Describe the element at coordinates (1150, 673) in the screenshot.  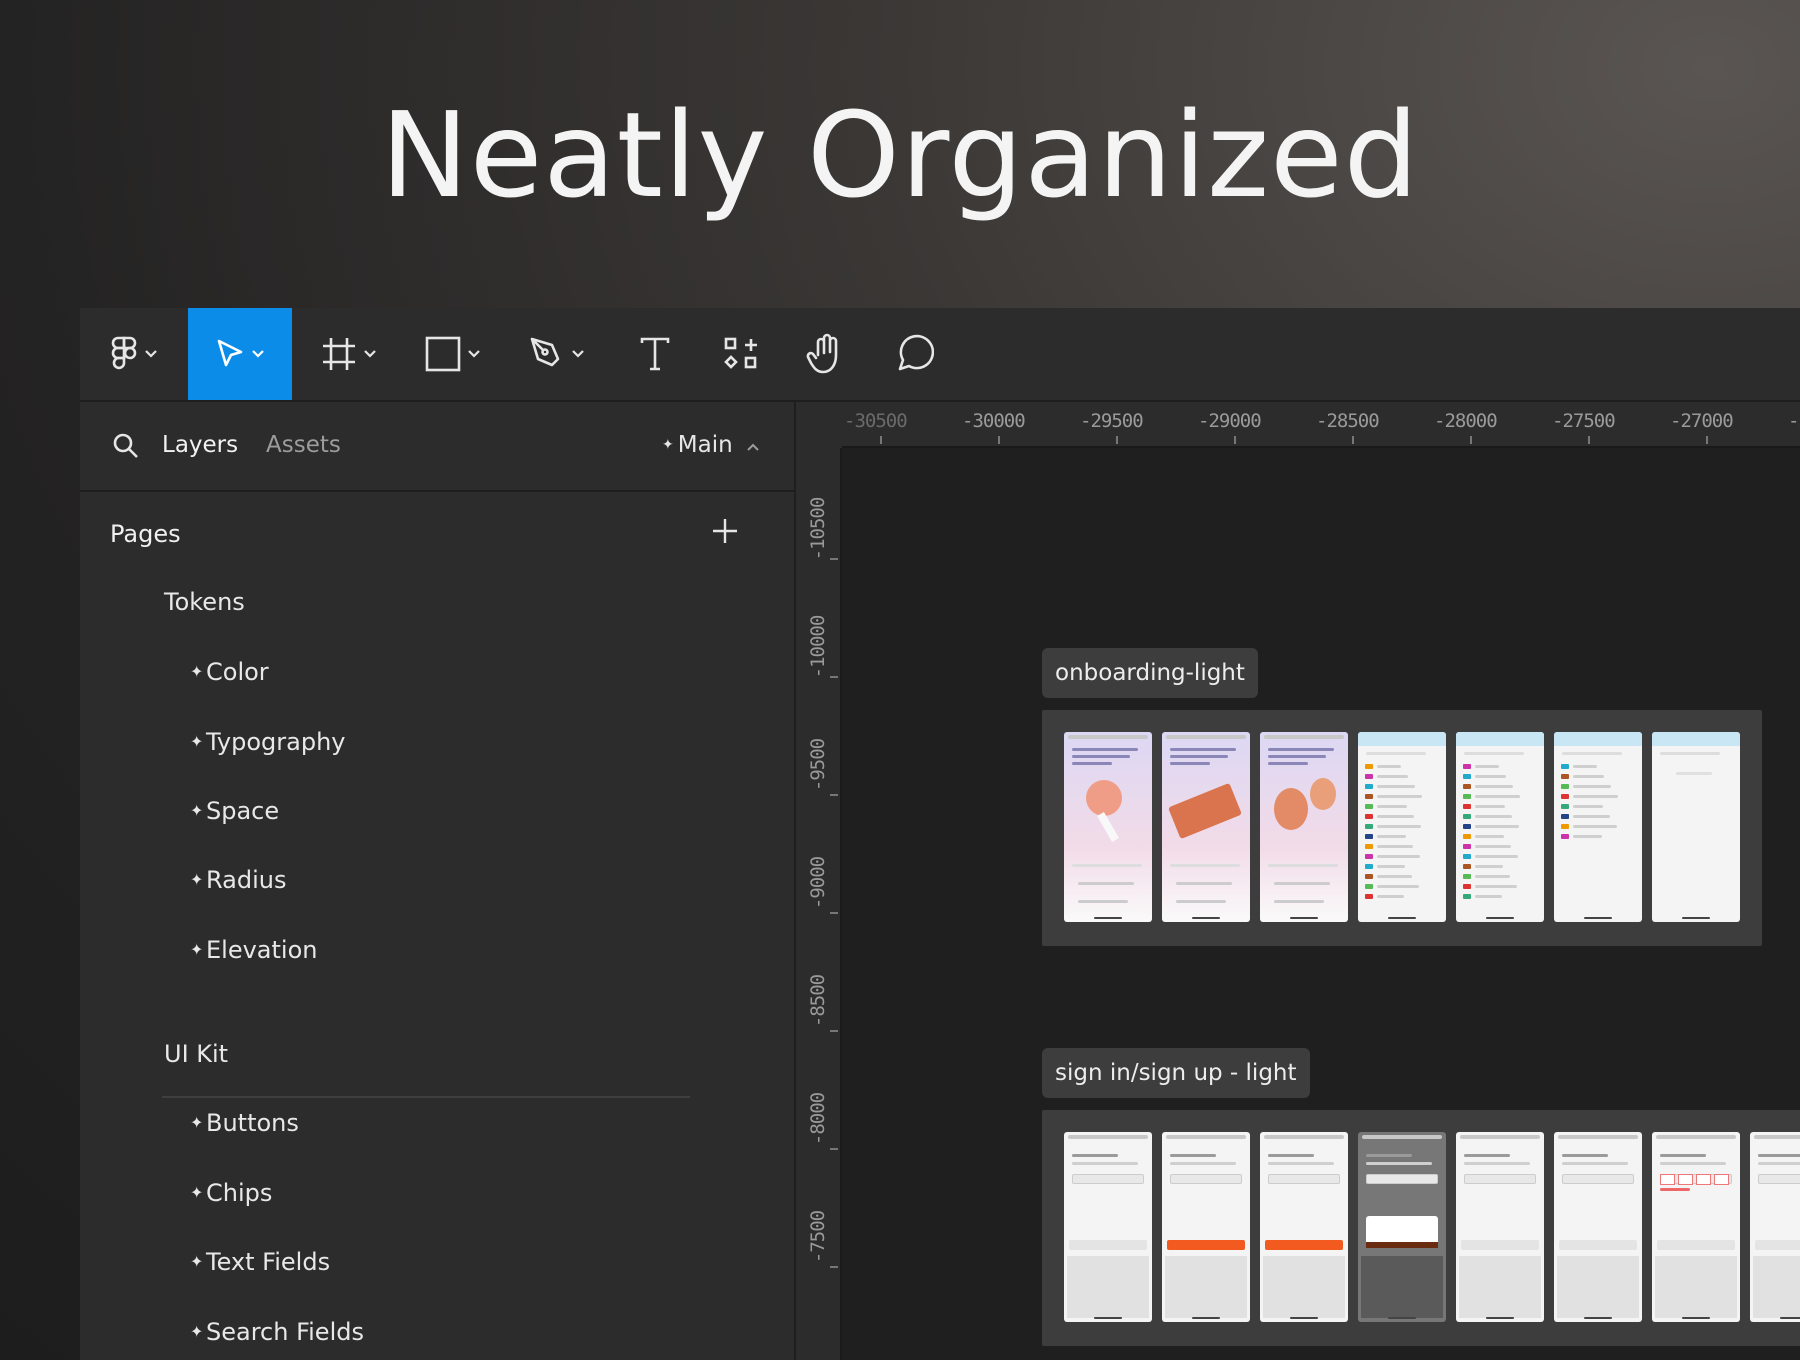
I see `frame-label-onboarding-light: onboarding-light` at that location.